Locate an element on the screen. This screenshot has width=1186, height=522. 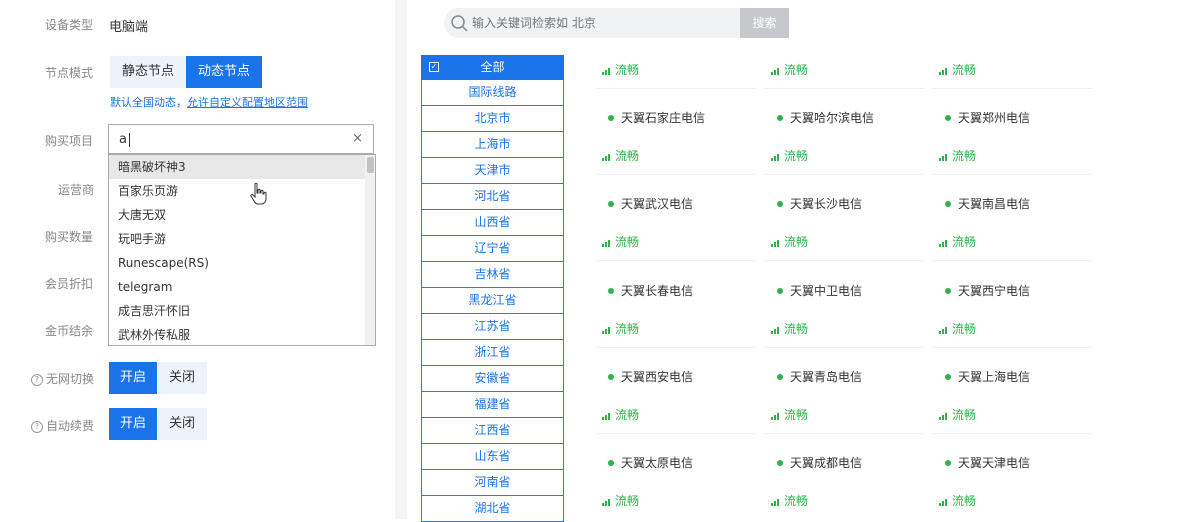
no-net-off-button: 关闭 is located at coordinates (182, 378).